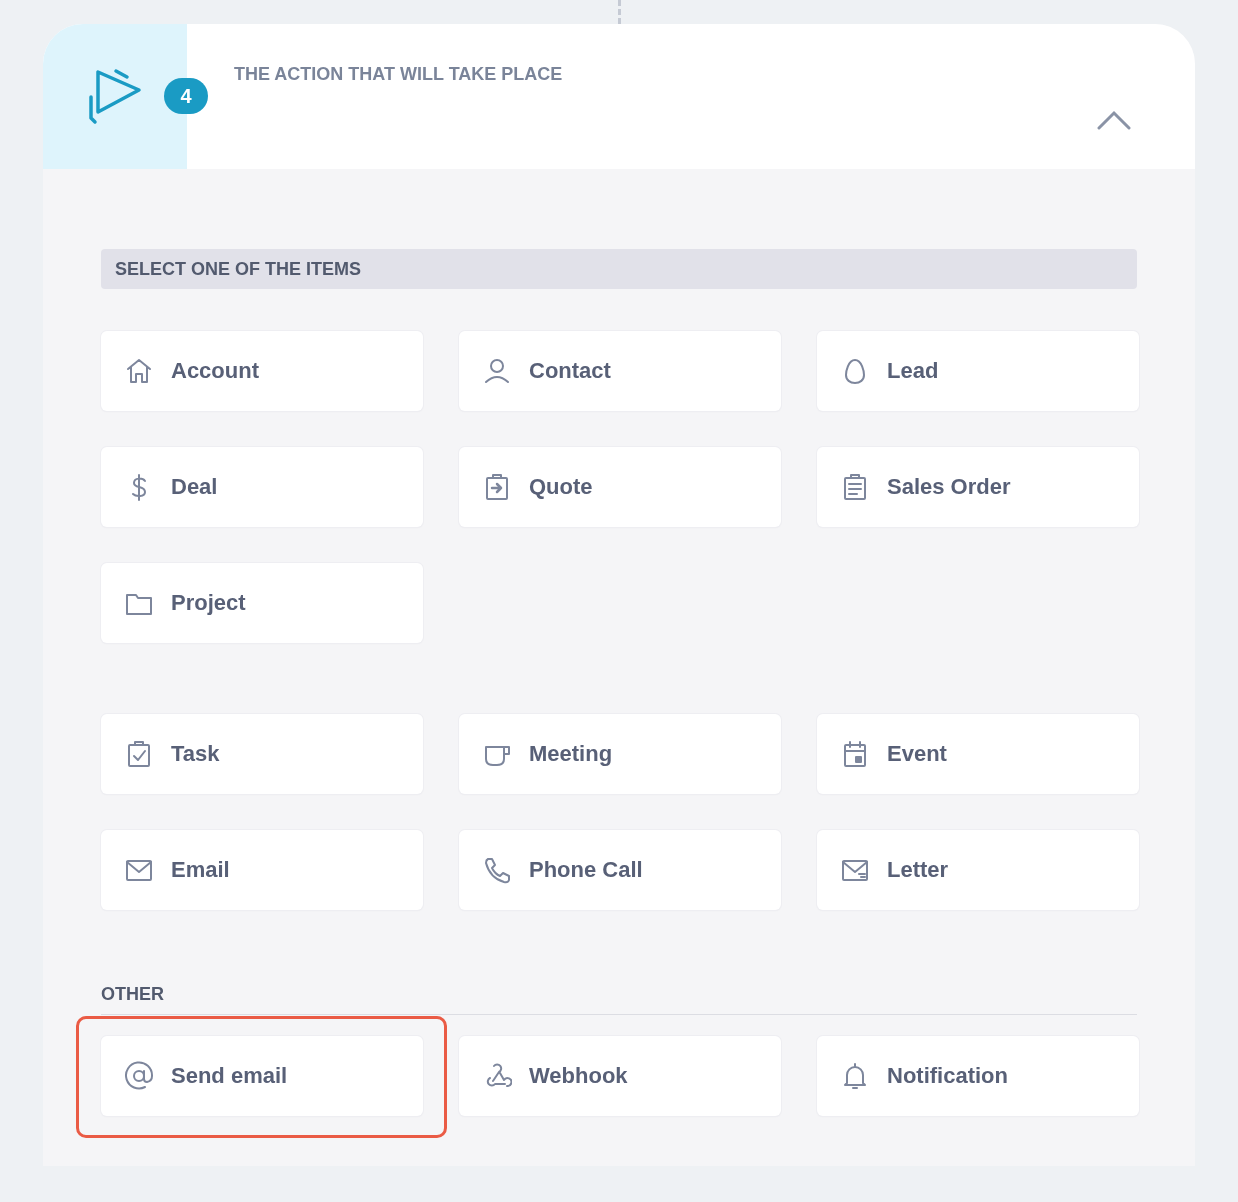  What do you see at coordinates (262, 754) in the screenshot?
I see `item-tile: Task` at bounding box center [262, 754].